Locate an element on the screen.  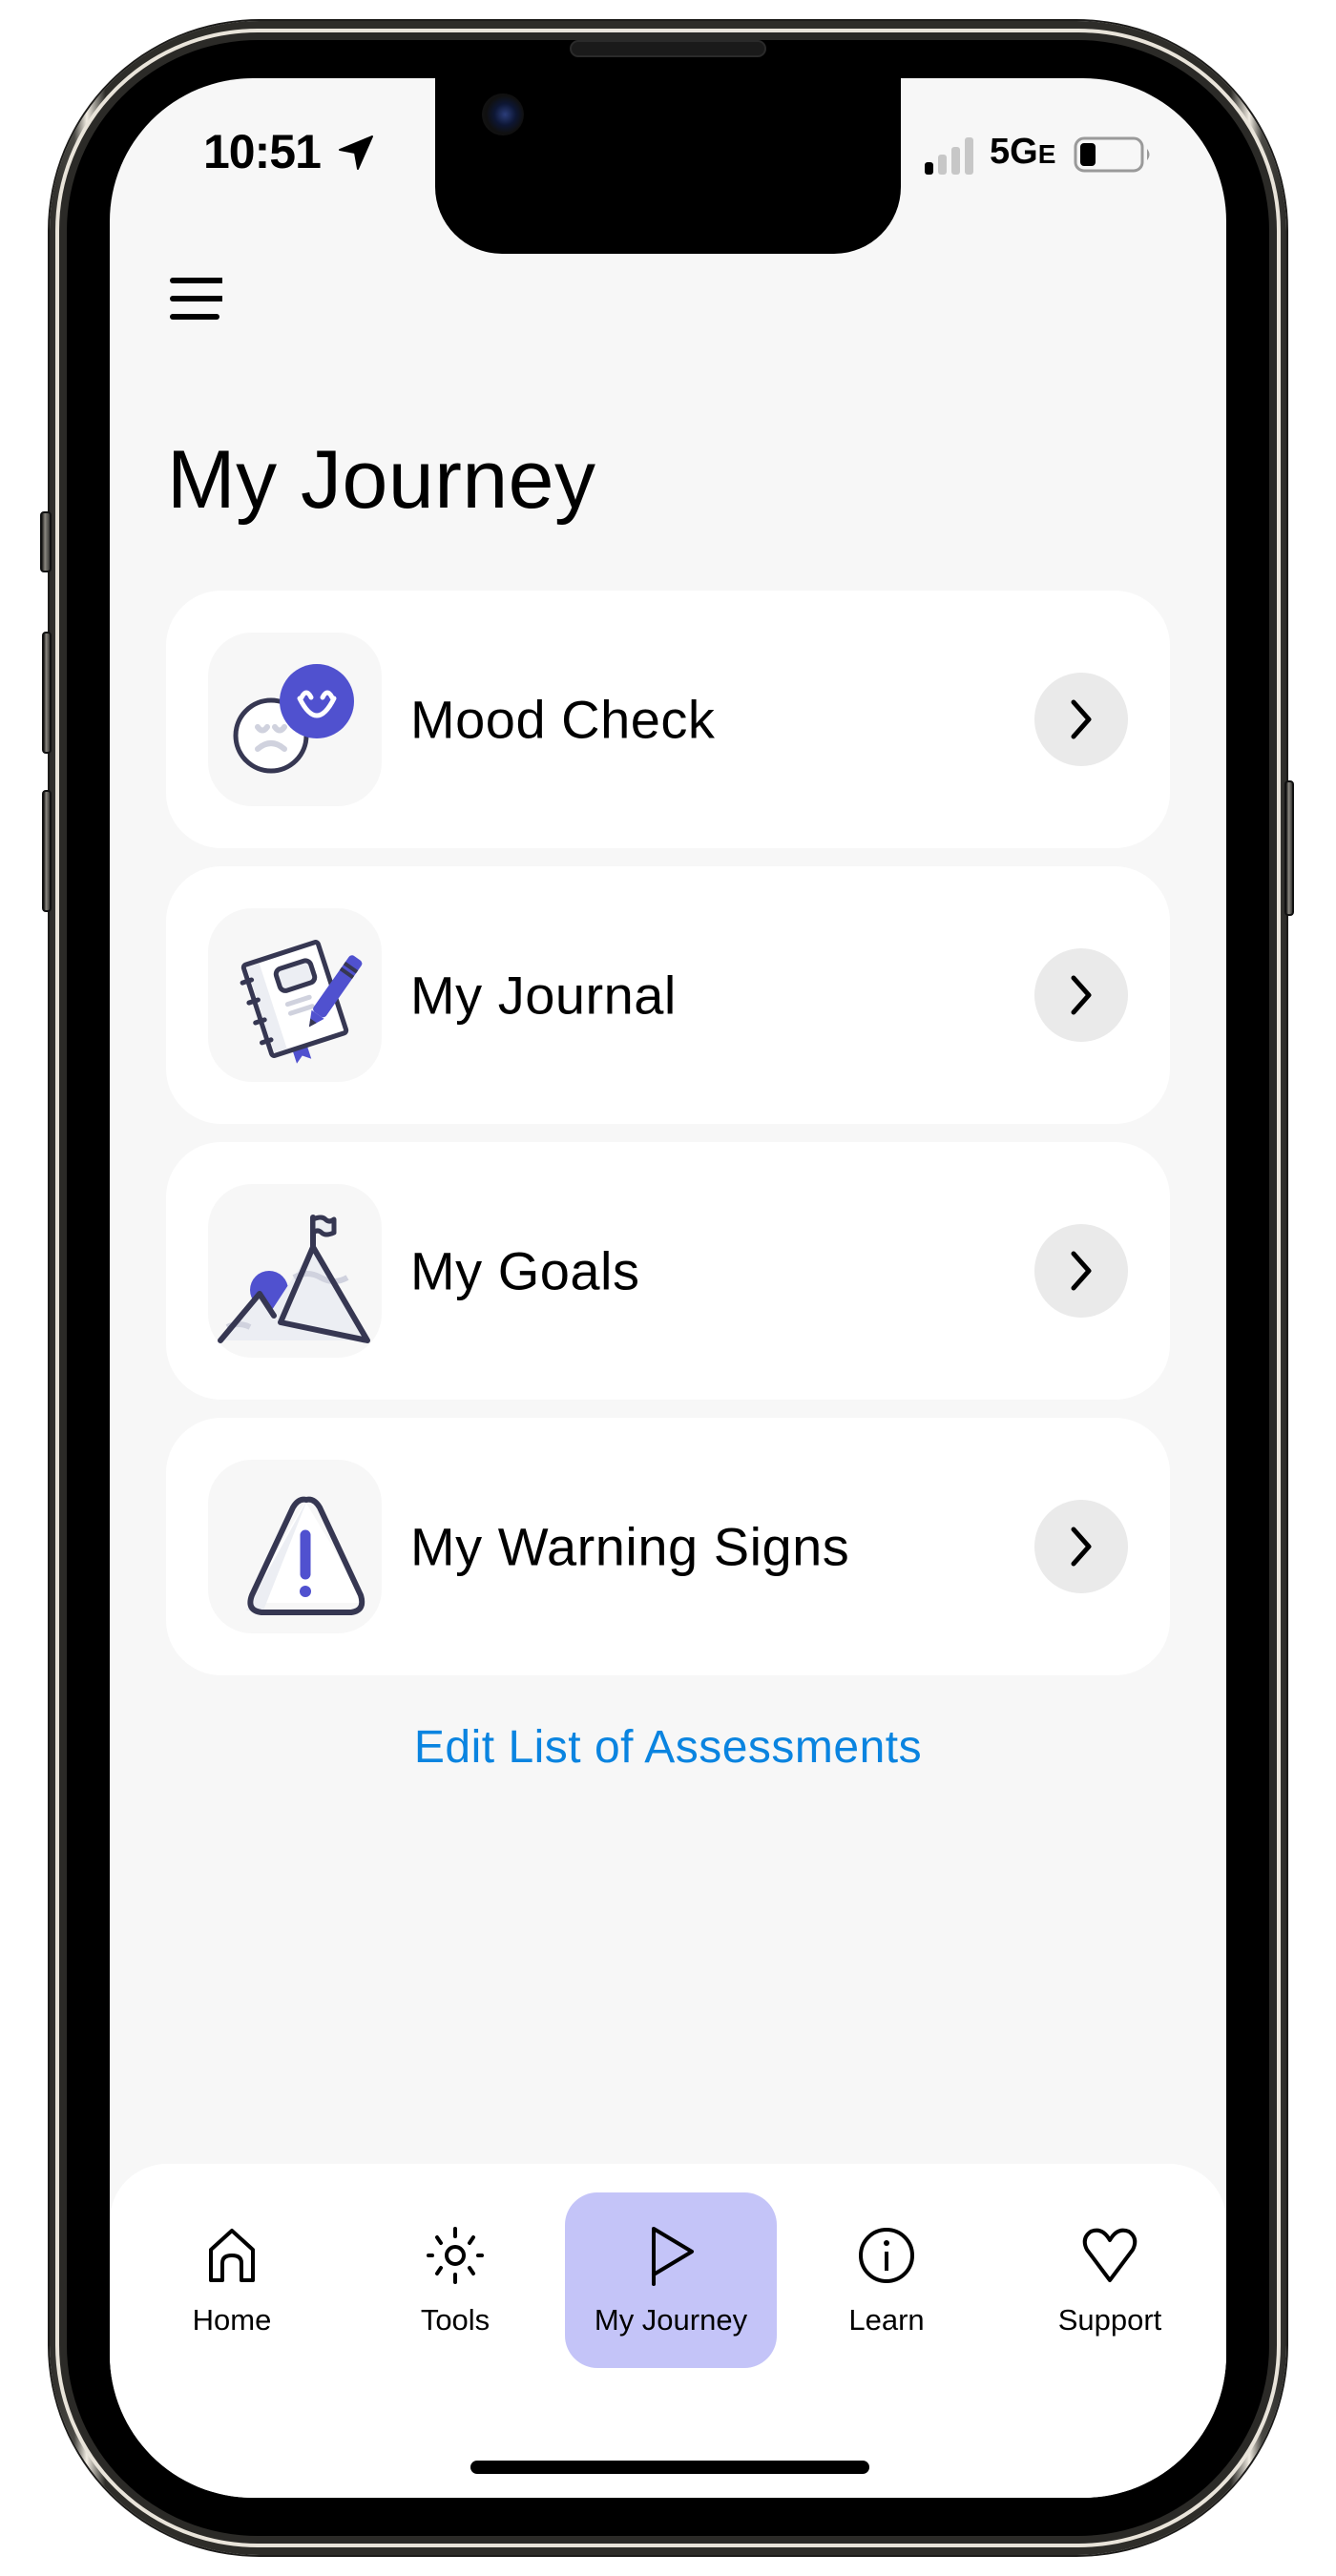
tab-label: Support is located at coordinates (1109, 2320).